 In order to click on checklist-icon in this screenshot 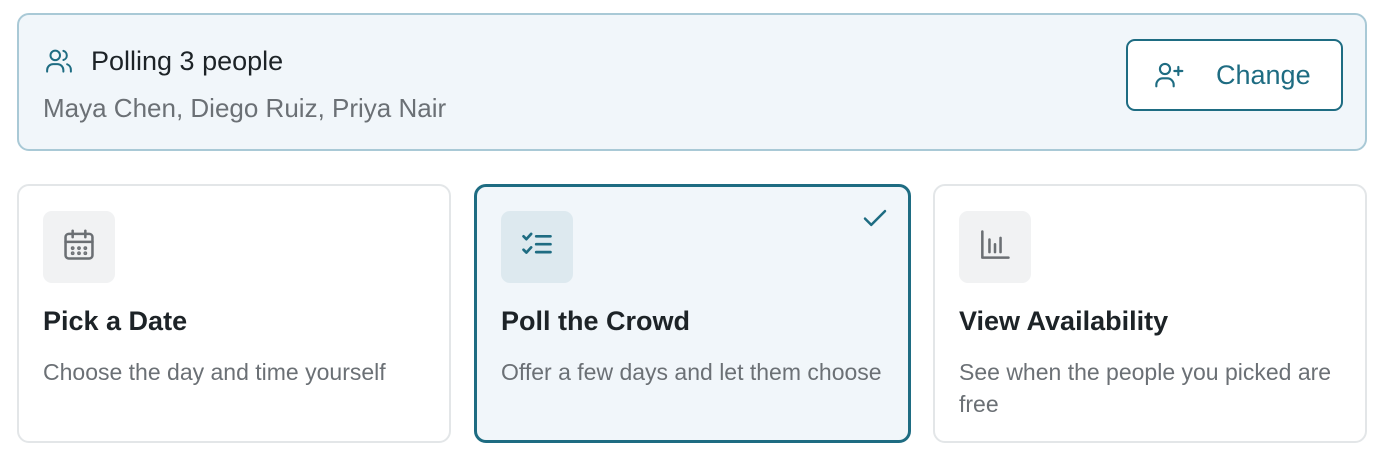, I will do `click(537, 247)`.